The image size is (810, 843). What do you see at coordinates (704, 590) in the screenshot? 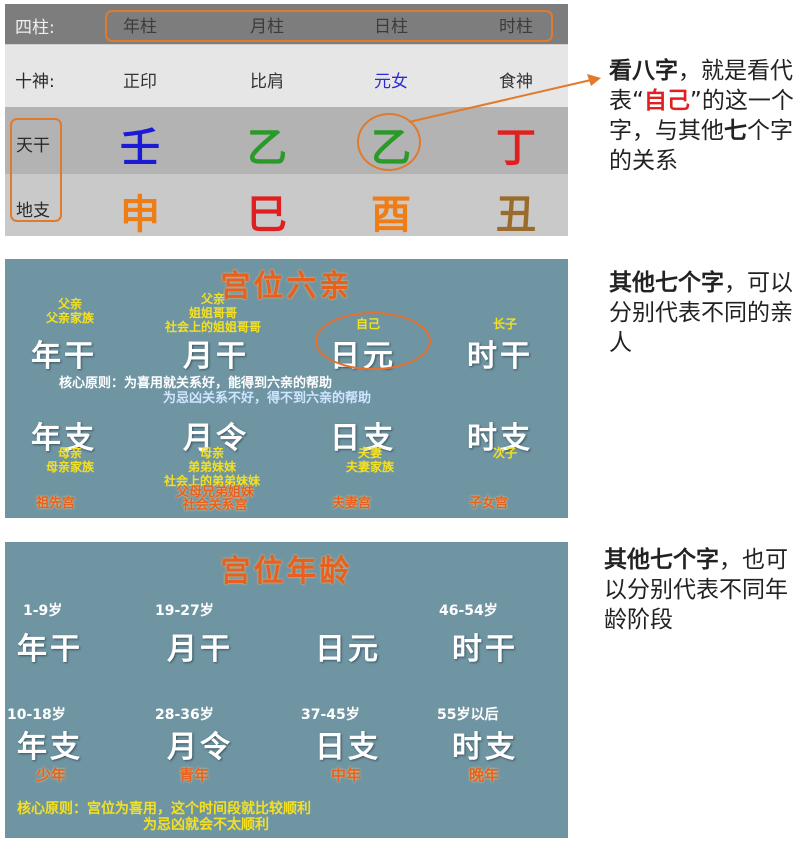
I see `side-note-age: 其他七个字，也可以分别代表不同年龄阶段` at bounding box center [704, 590].